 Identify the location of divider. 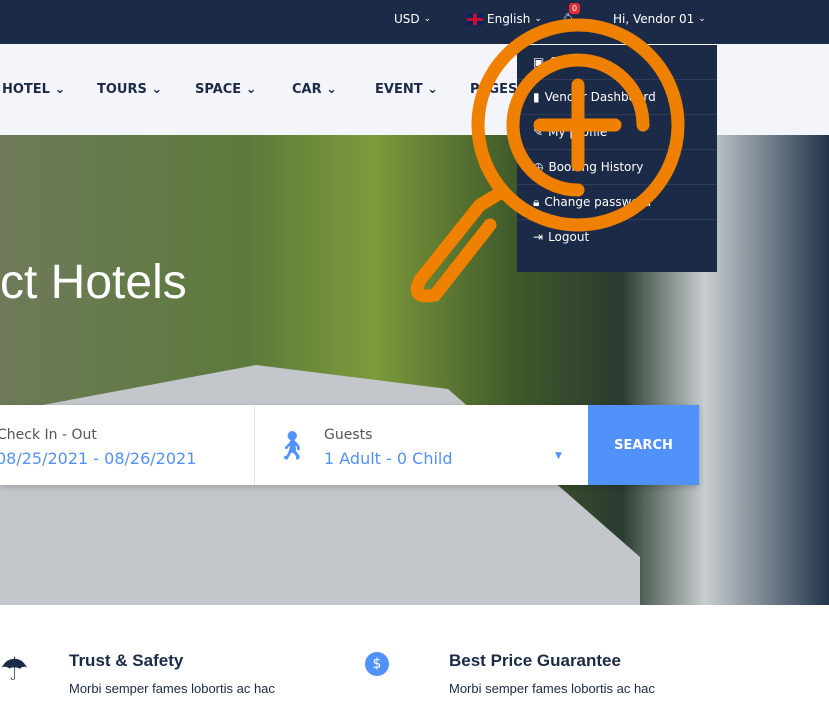
(254, 445).